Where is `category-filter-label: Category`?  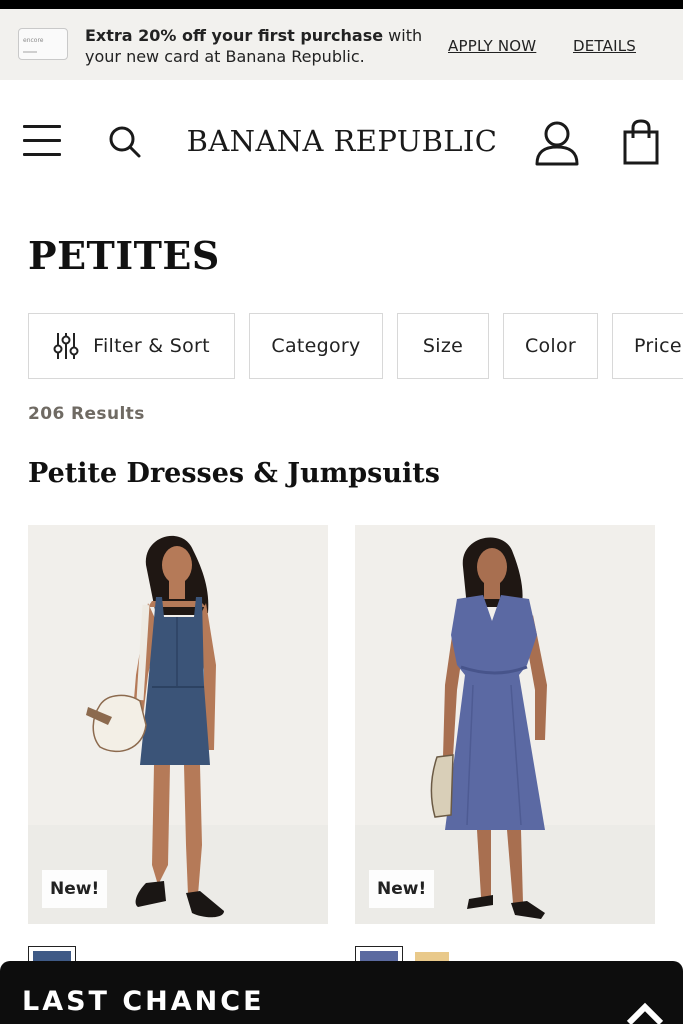
category-filter-label: Category is located at coordinates (316, 346).